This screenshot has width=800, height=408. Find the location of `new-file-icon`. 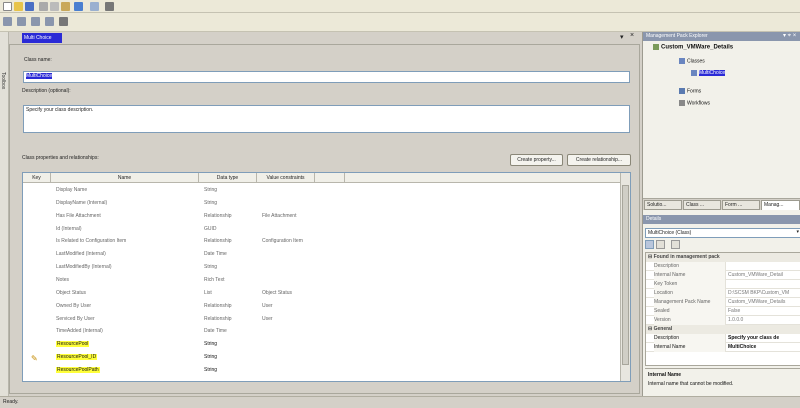

new-file-icon is located at coordinates (7, 6).